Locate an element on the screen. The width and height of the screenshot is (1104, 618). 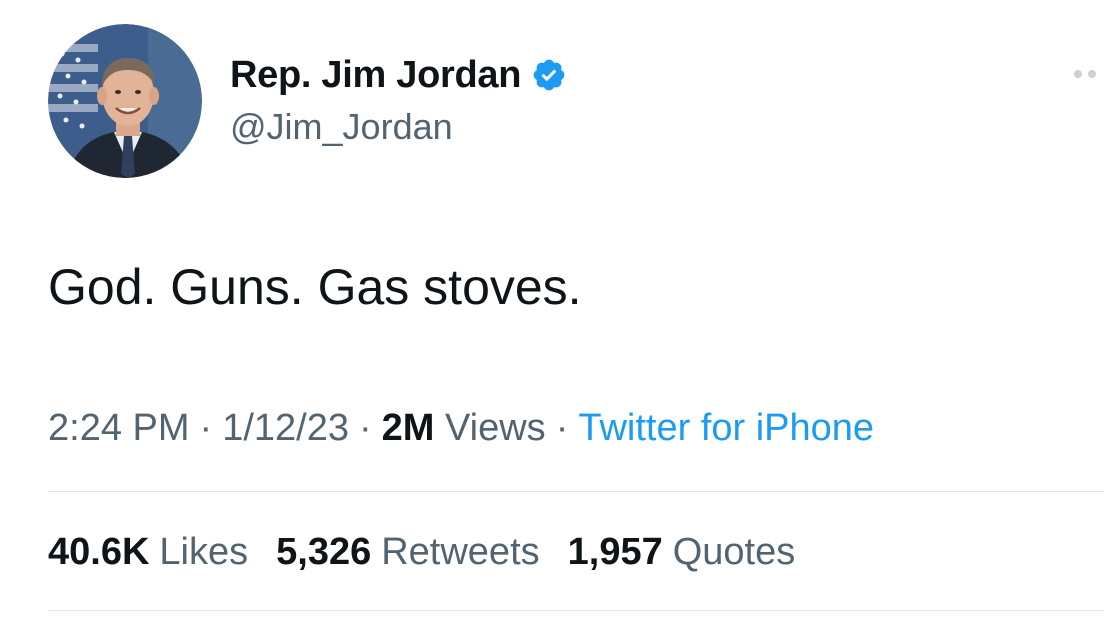
avatar is located at coordinates (125, 101).